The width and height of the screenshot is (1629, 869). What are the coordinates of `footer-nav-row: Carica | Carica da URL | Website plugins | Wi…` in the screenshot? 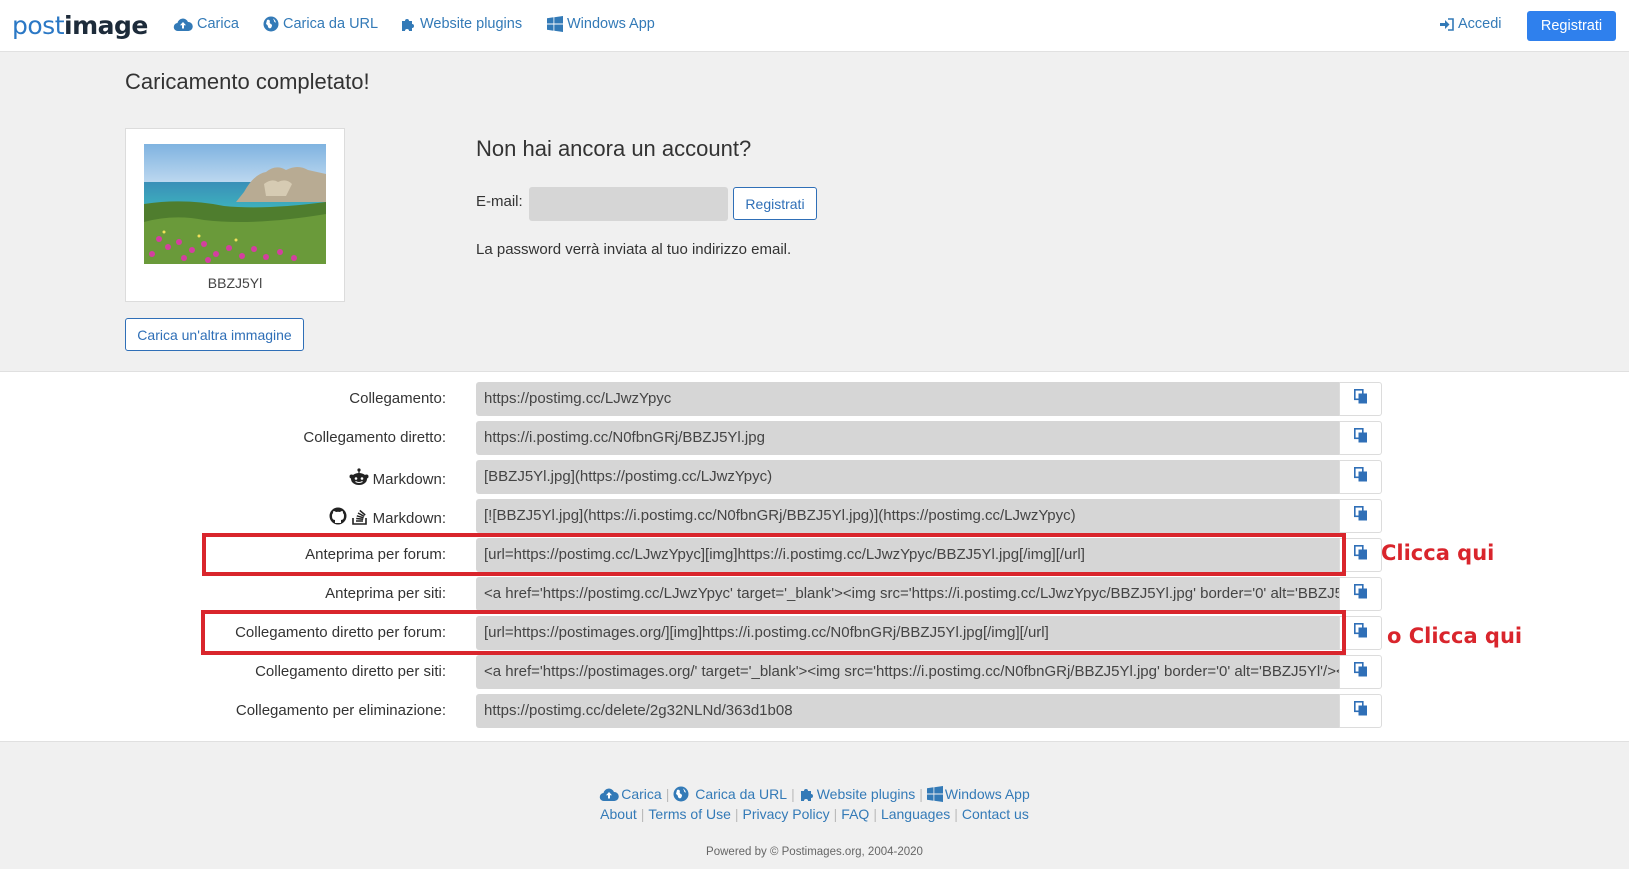 It's located at (814, 794).